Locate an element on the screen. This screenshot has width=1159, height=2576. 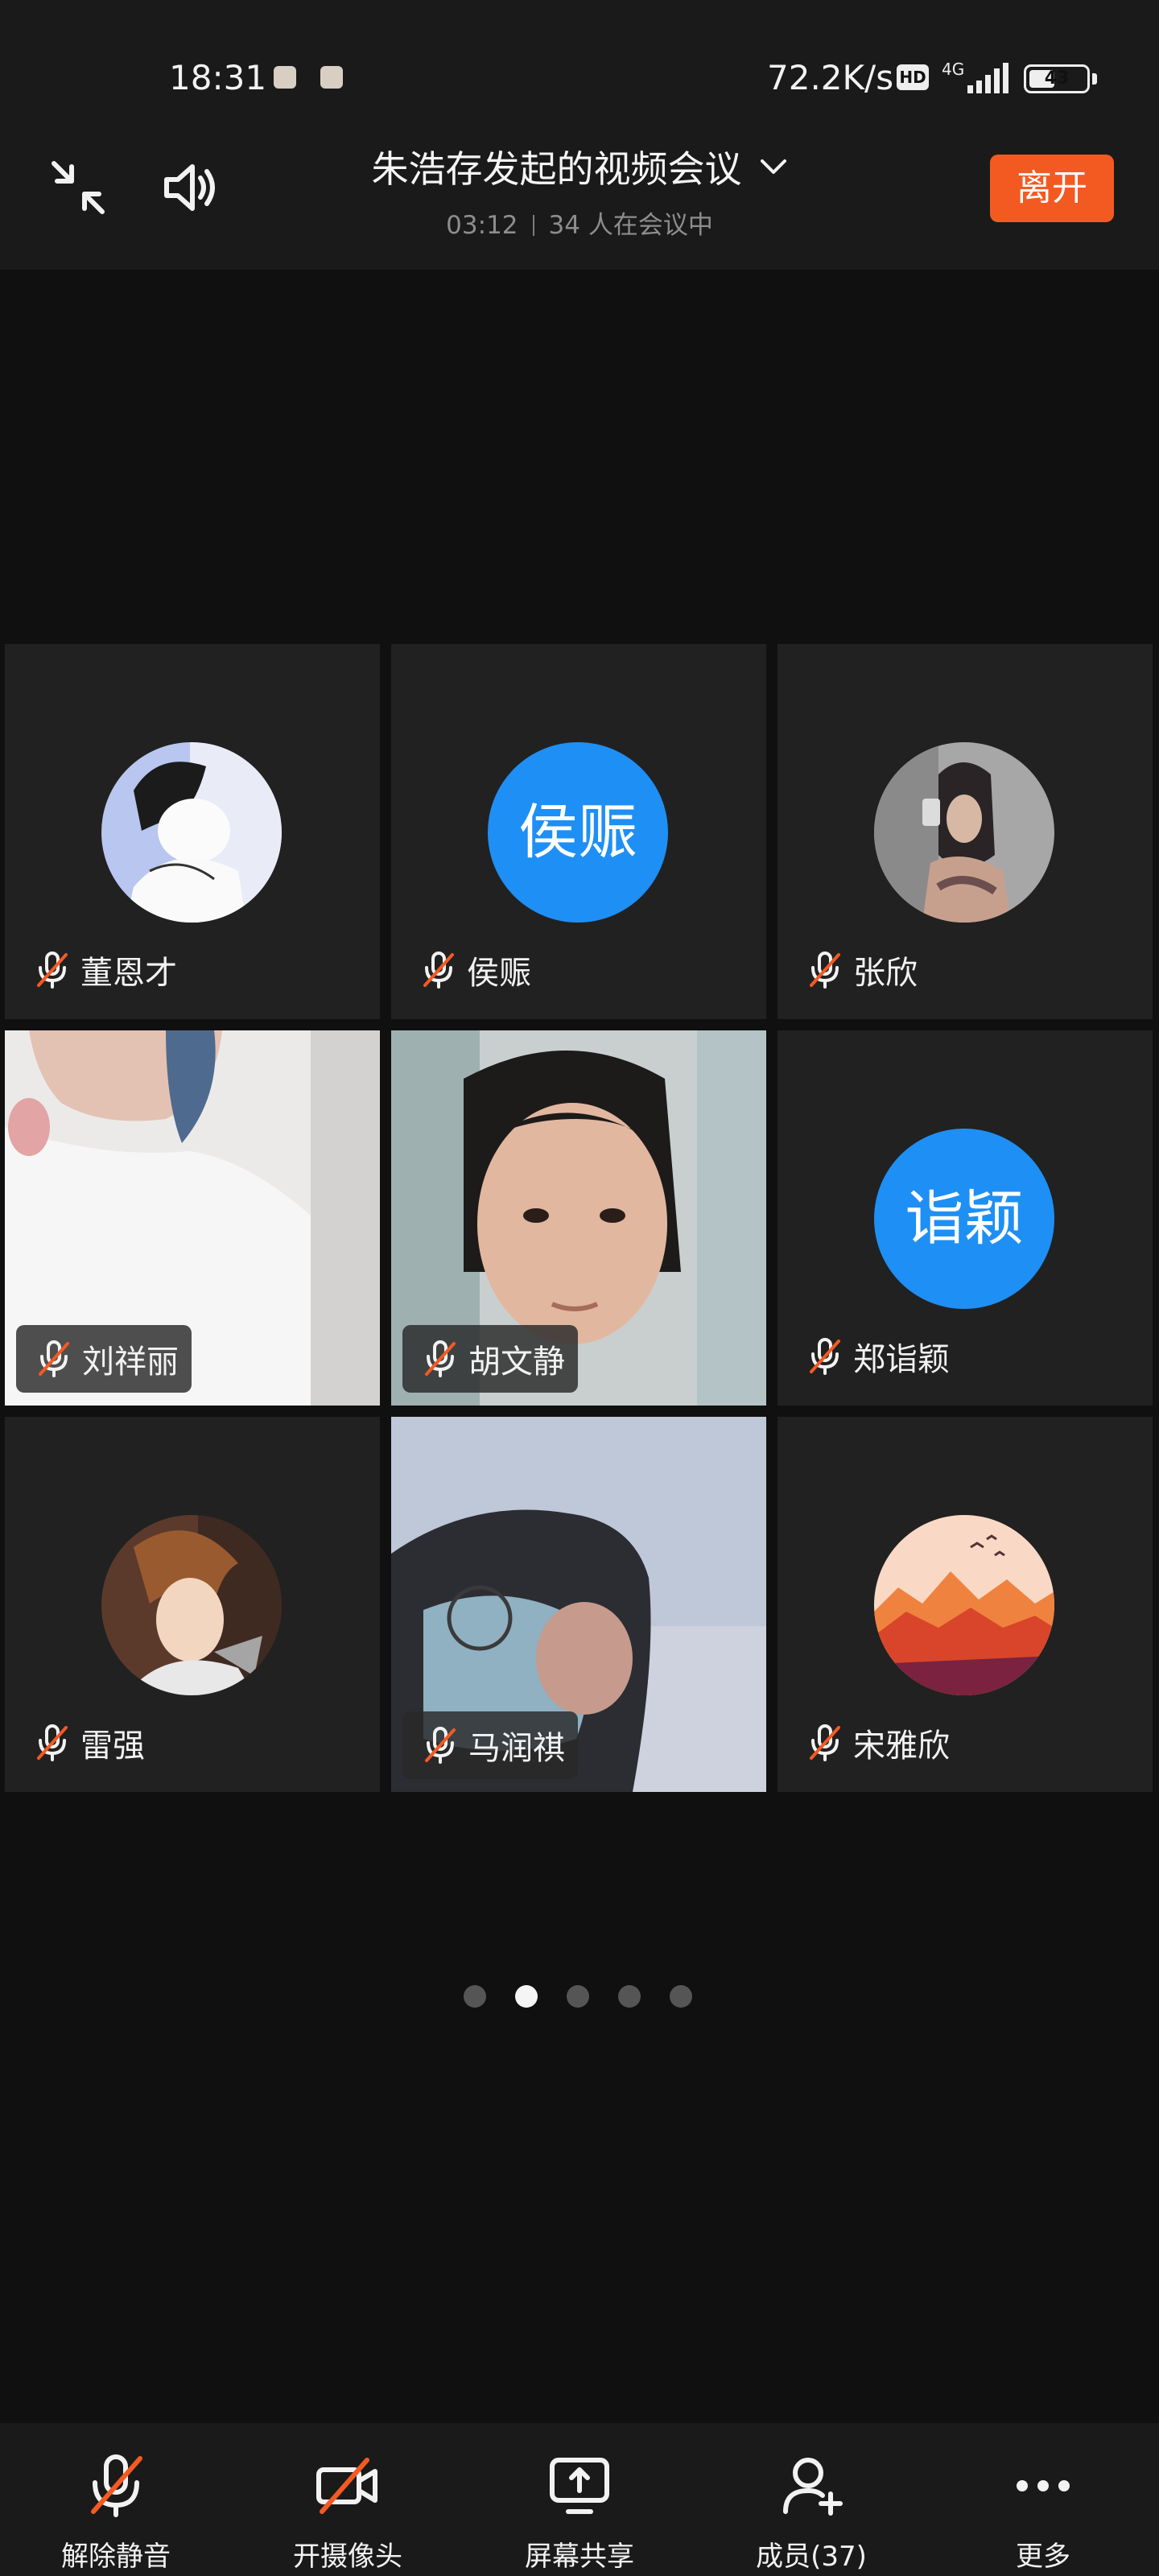
participant-tile: 雷强 is located at coordinates (192, 1604).